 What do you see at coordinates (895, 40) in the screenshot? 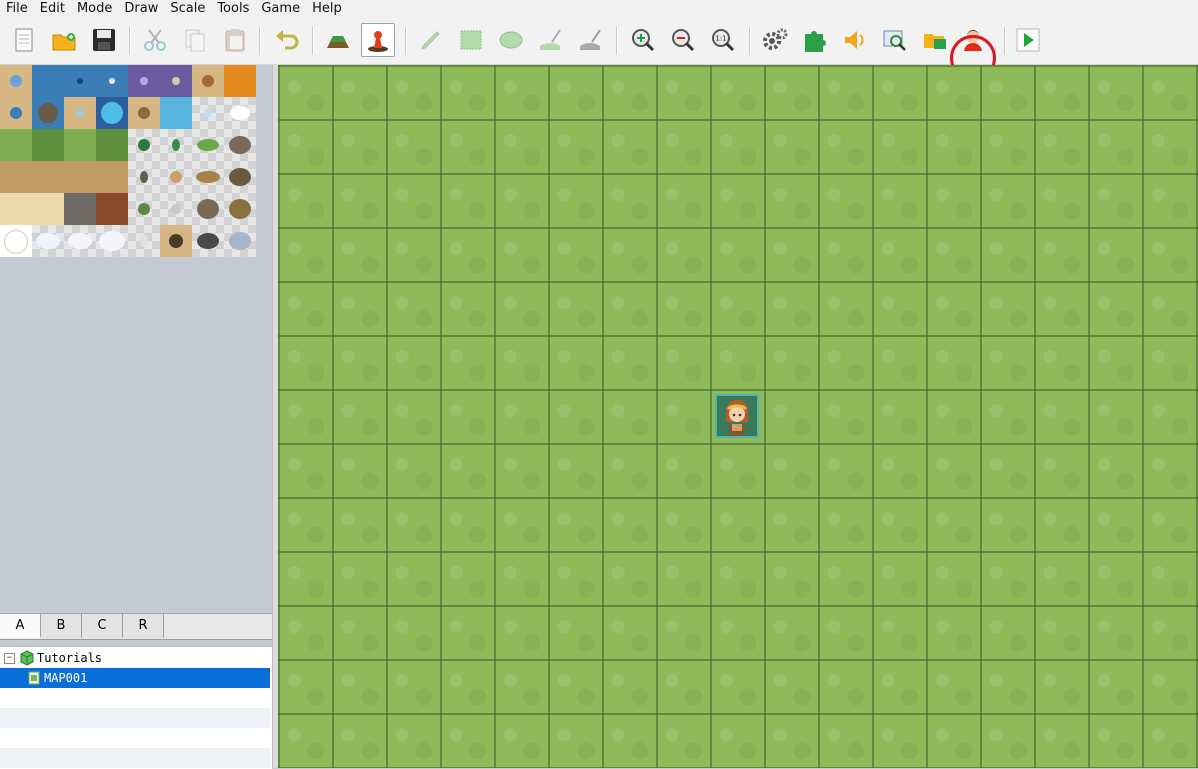
I see `event-searcher-button` at bounding box center [895, 40].